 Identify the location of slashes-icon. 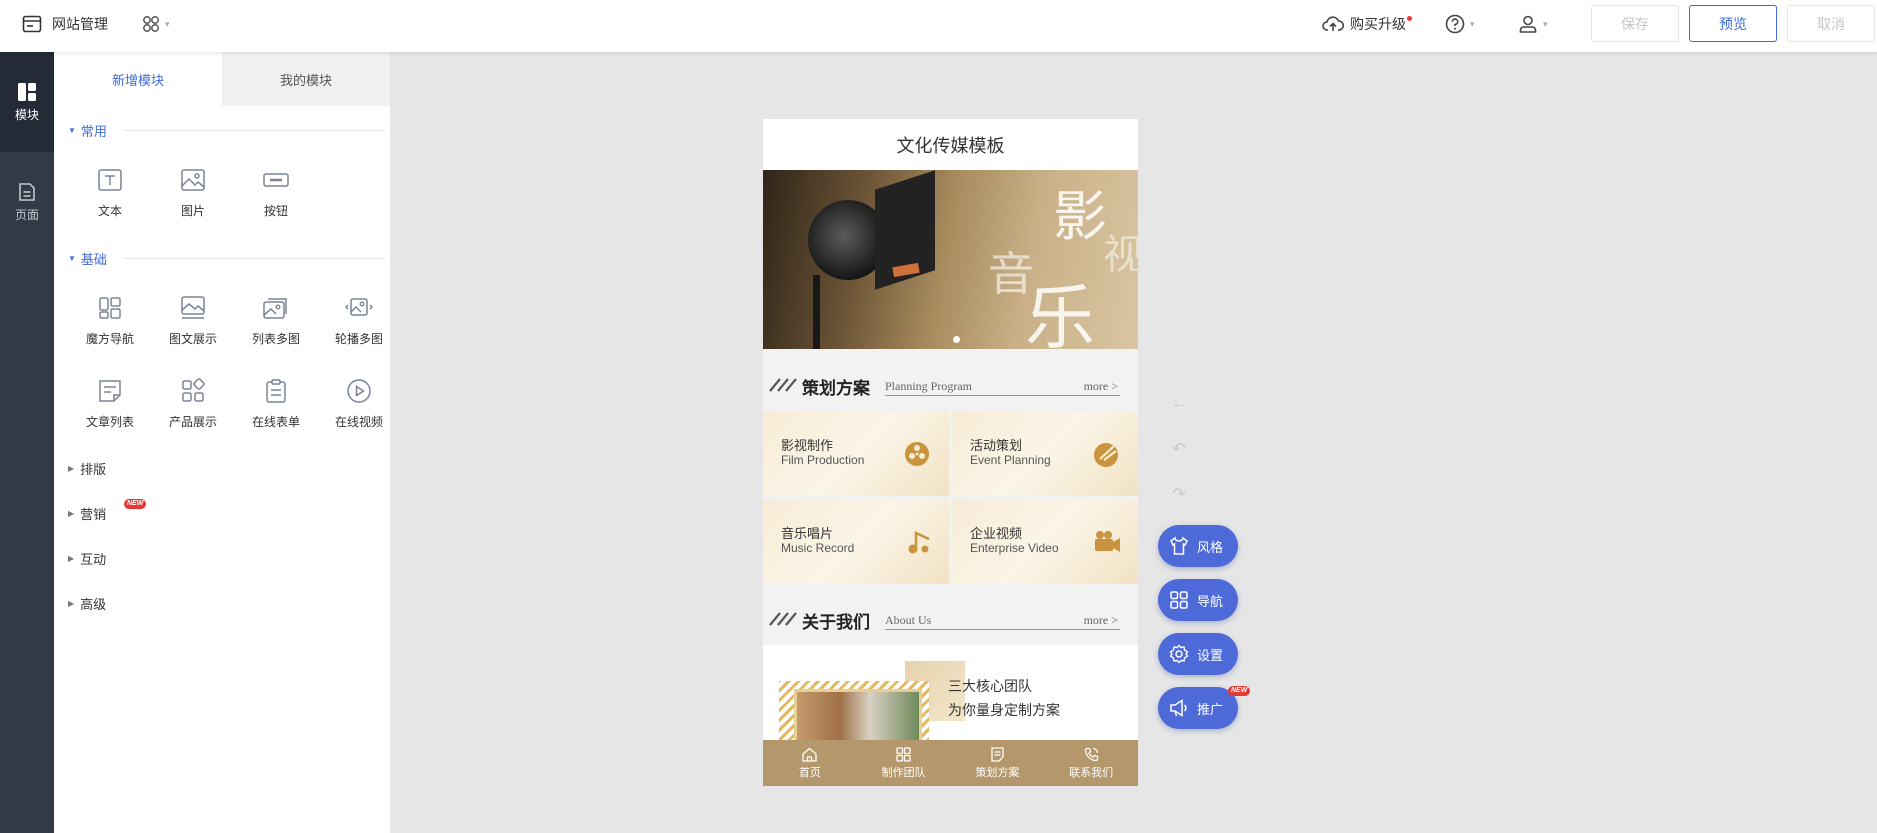
(783, 619).